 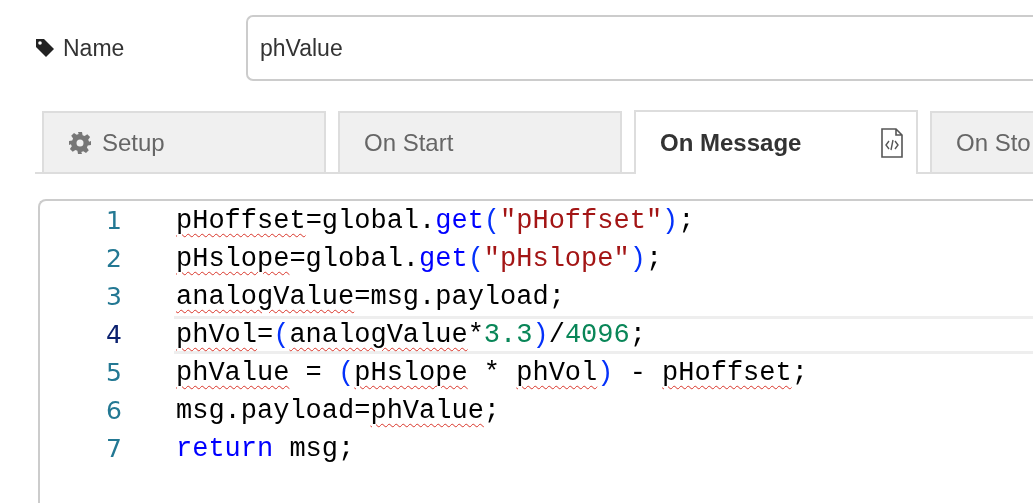 What do you see at coordinates (113, 411) in the screenshot?
I see `line-number: 6` at bounding box center [113, 411].